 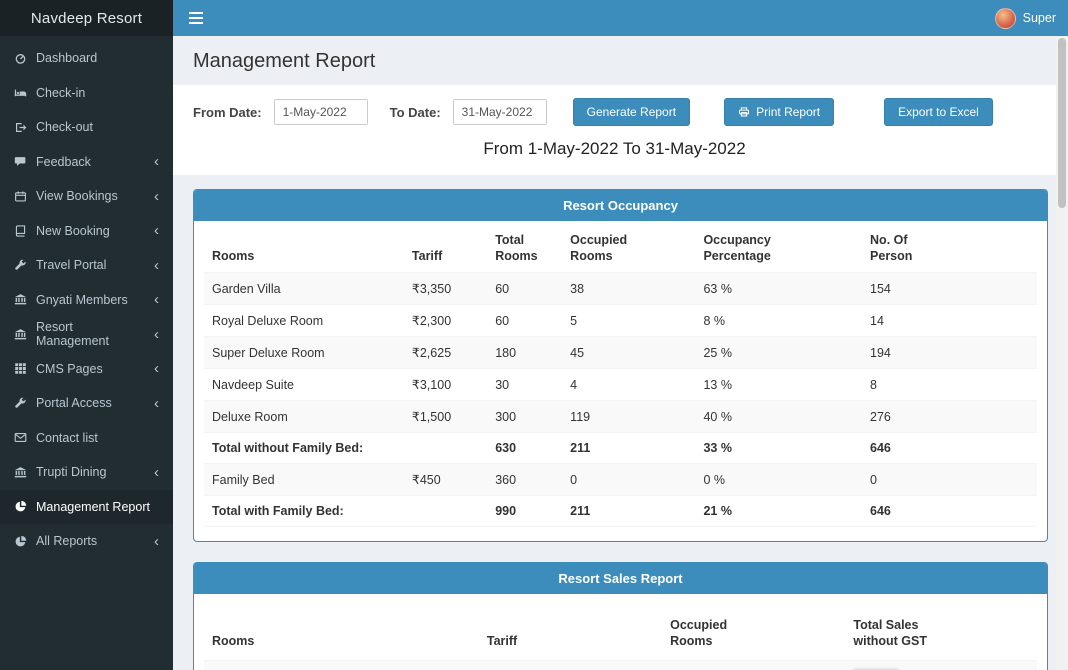 I want to click on table-row: Garden Villa ₹3,350 60 38 63 % 154, so click(x=620, y=289).